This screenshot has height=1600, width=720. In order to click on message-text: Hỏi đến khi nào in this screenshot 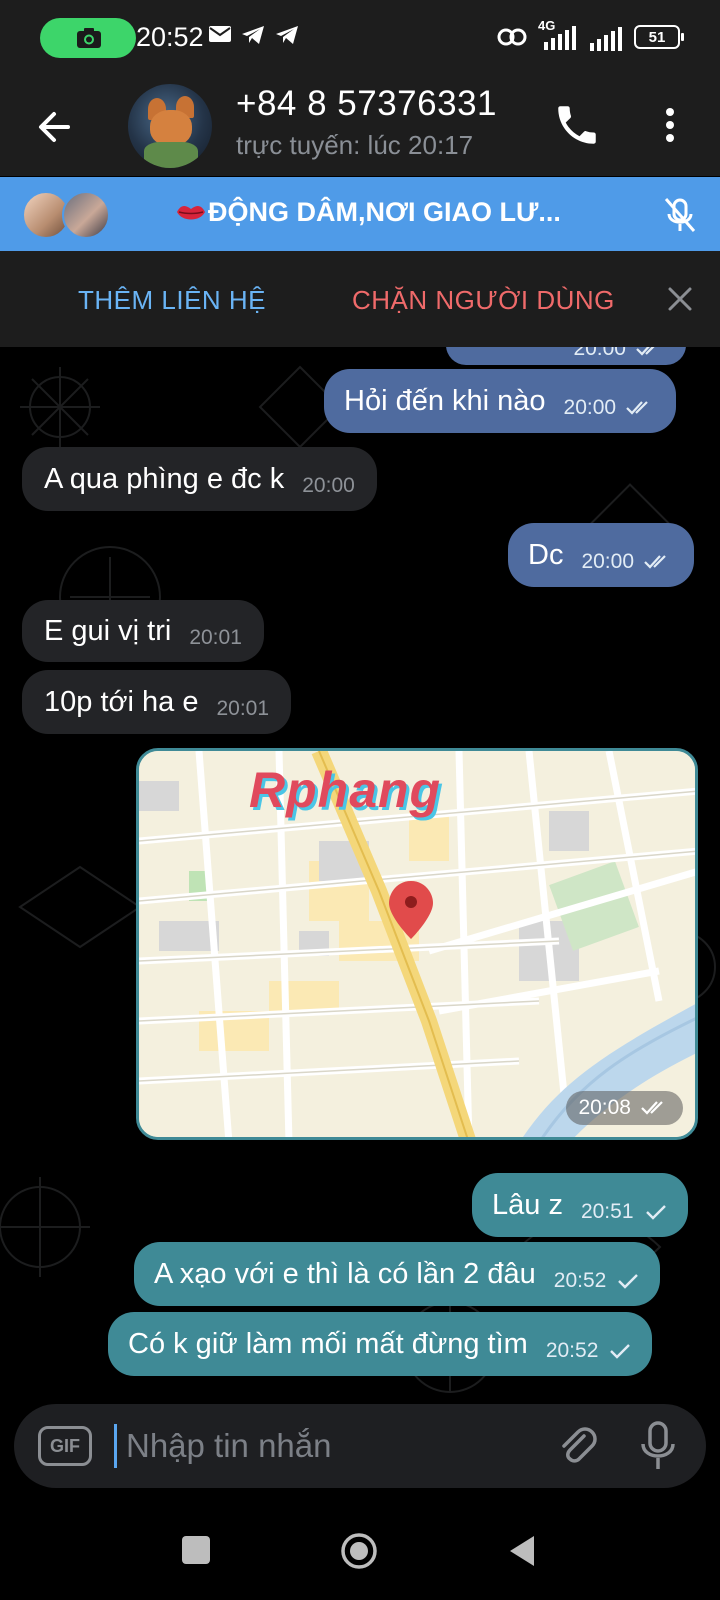, I will do `click(445, 400)`.